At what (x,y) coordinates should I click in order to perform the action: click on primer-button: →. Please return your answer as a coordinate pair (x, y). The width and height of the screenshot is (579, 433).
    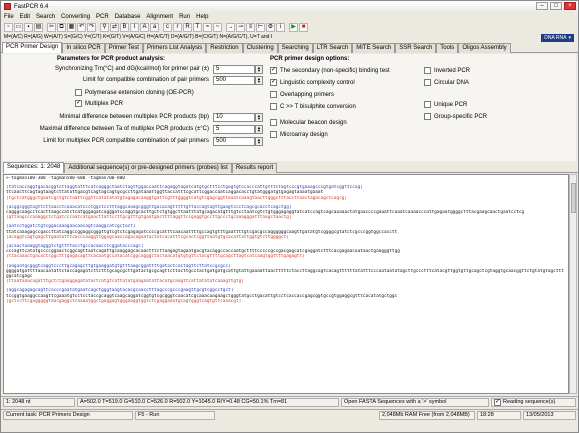
    Looking at the image, I should click on (230, 27).